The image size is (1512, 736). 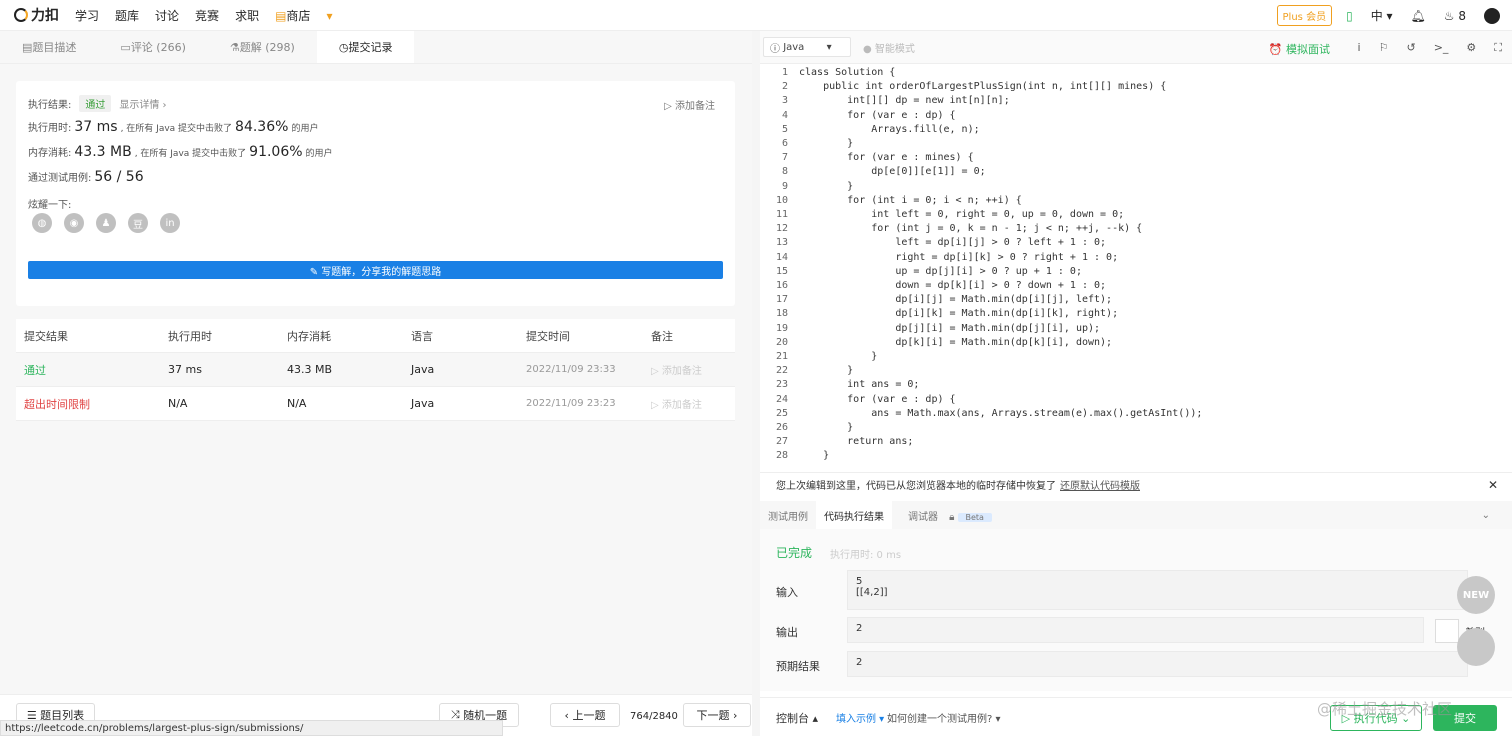 I want to click on tab-debugger: 调试器 🔒︎ Beta, so click(x=946, y=515).